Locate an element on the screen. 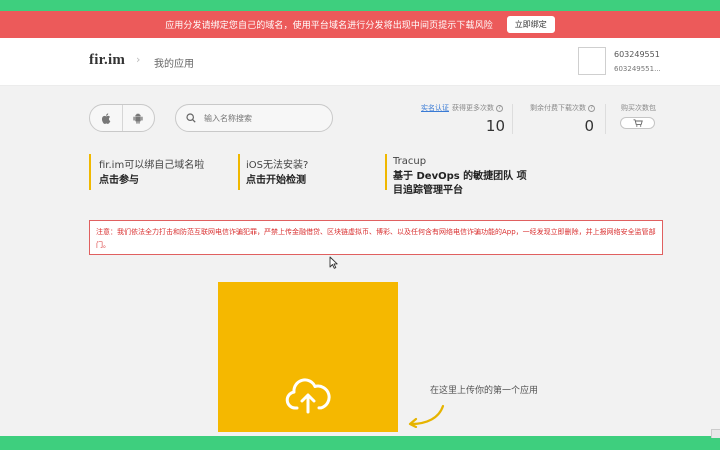 This screenshot has height=450, width=720. curved-arrow-icon is located at coordinates (426, 416).